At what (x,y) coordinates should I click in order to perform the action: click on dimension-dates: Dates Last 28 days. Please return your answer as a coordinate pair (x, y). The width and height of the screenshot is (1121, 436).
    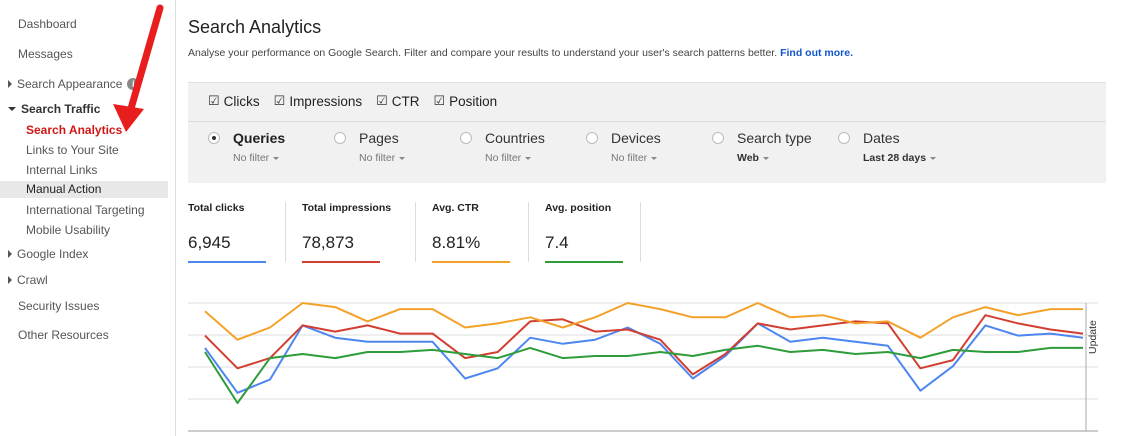
    Looking at the image, I should click on (901, 146).